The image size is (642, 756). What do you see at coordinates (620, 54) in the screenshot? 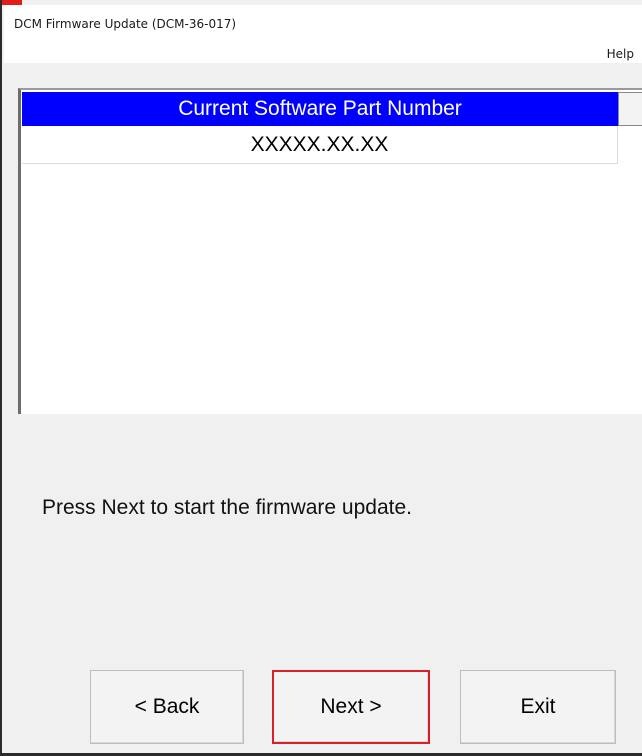
I see `menu-help: Help` at bounding box center [620, 54].